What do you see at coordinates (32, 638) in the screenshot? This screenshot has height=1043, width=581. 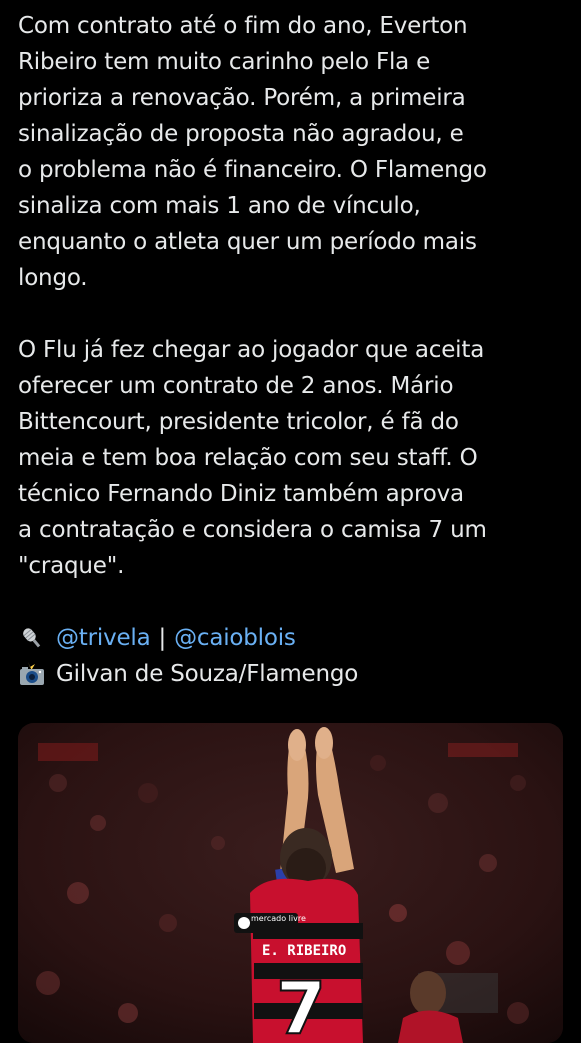 I see `microphone-icon` at bounding box center [32, 638].